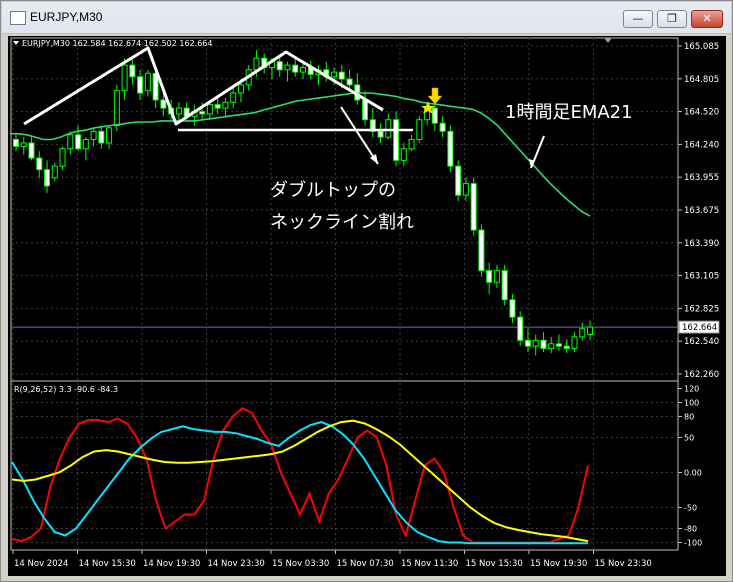 The width and height of the screenshot is (733, 582). Describe the element at coordinates (691, 403) in the screenshot. I see `indicator-tick-label: 100` at that location.